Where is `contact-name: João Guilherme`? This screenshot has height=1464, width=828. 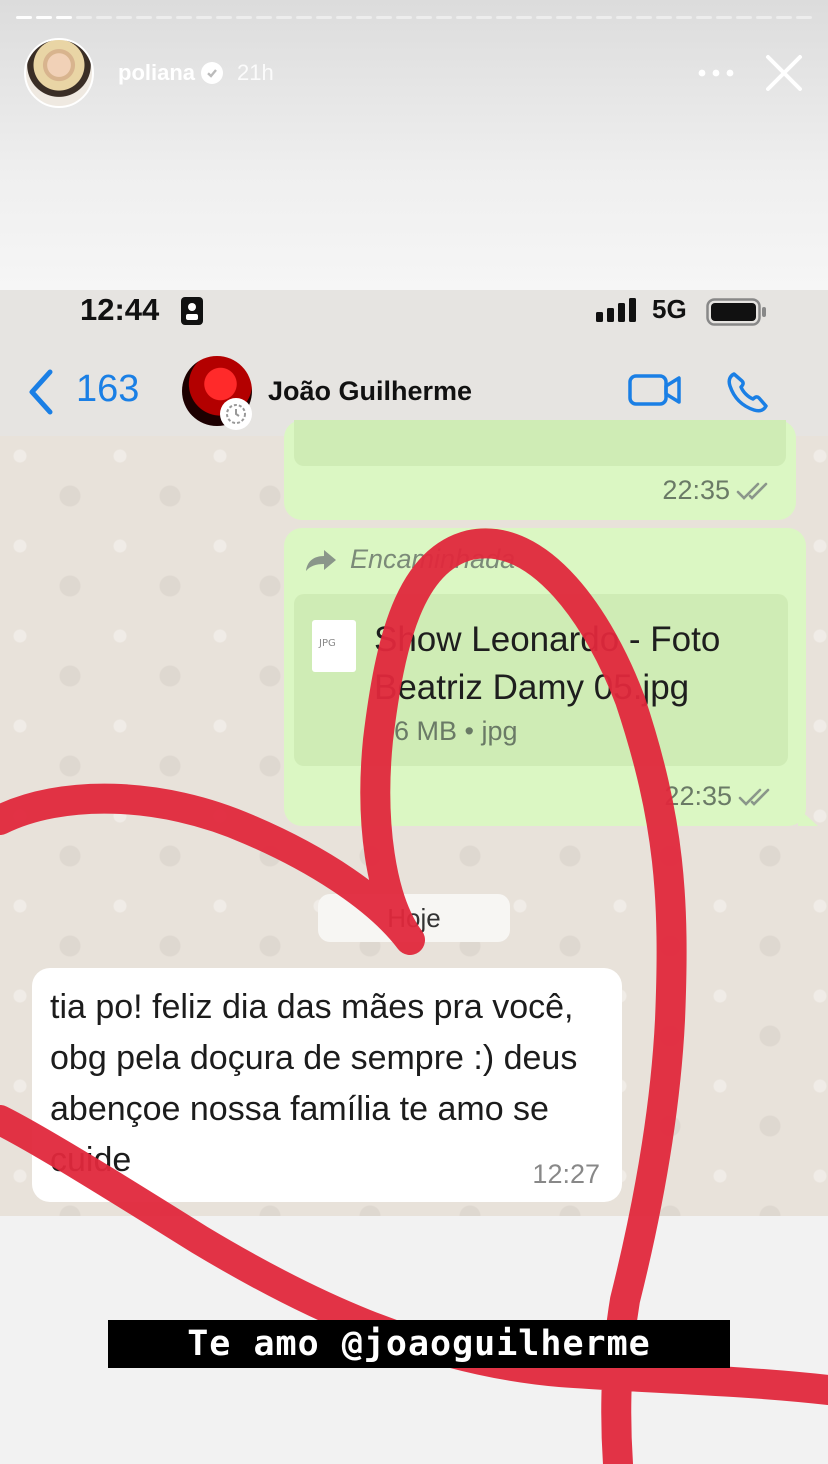 contact-name: João Guilherme is located at coordinates (370, 391).